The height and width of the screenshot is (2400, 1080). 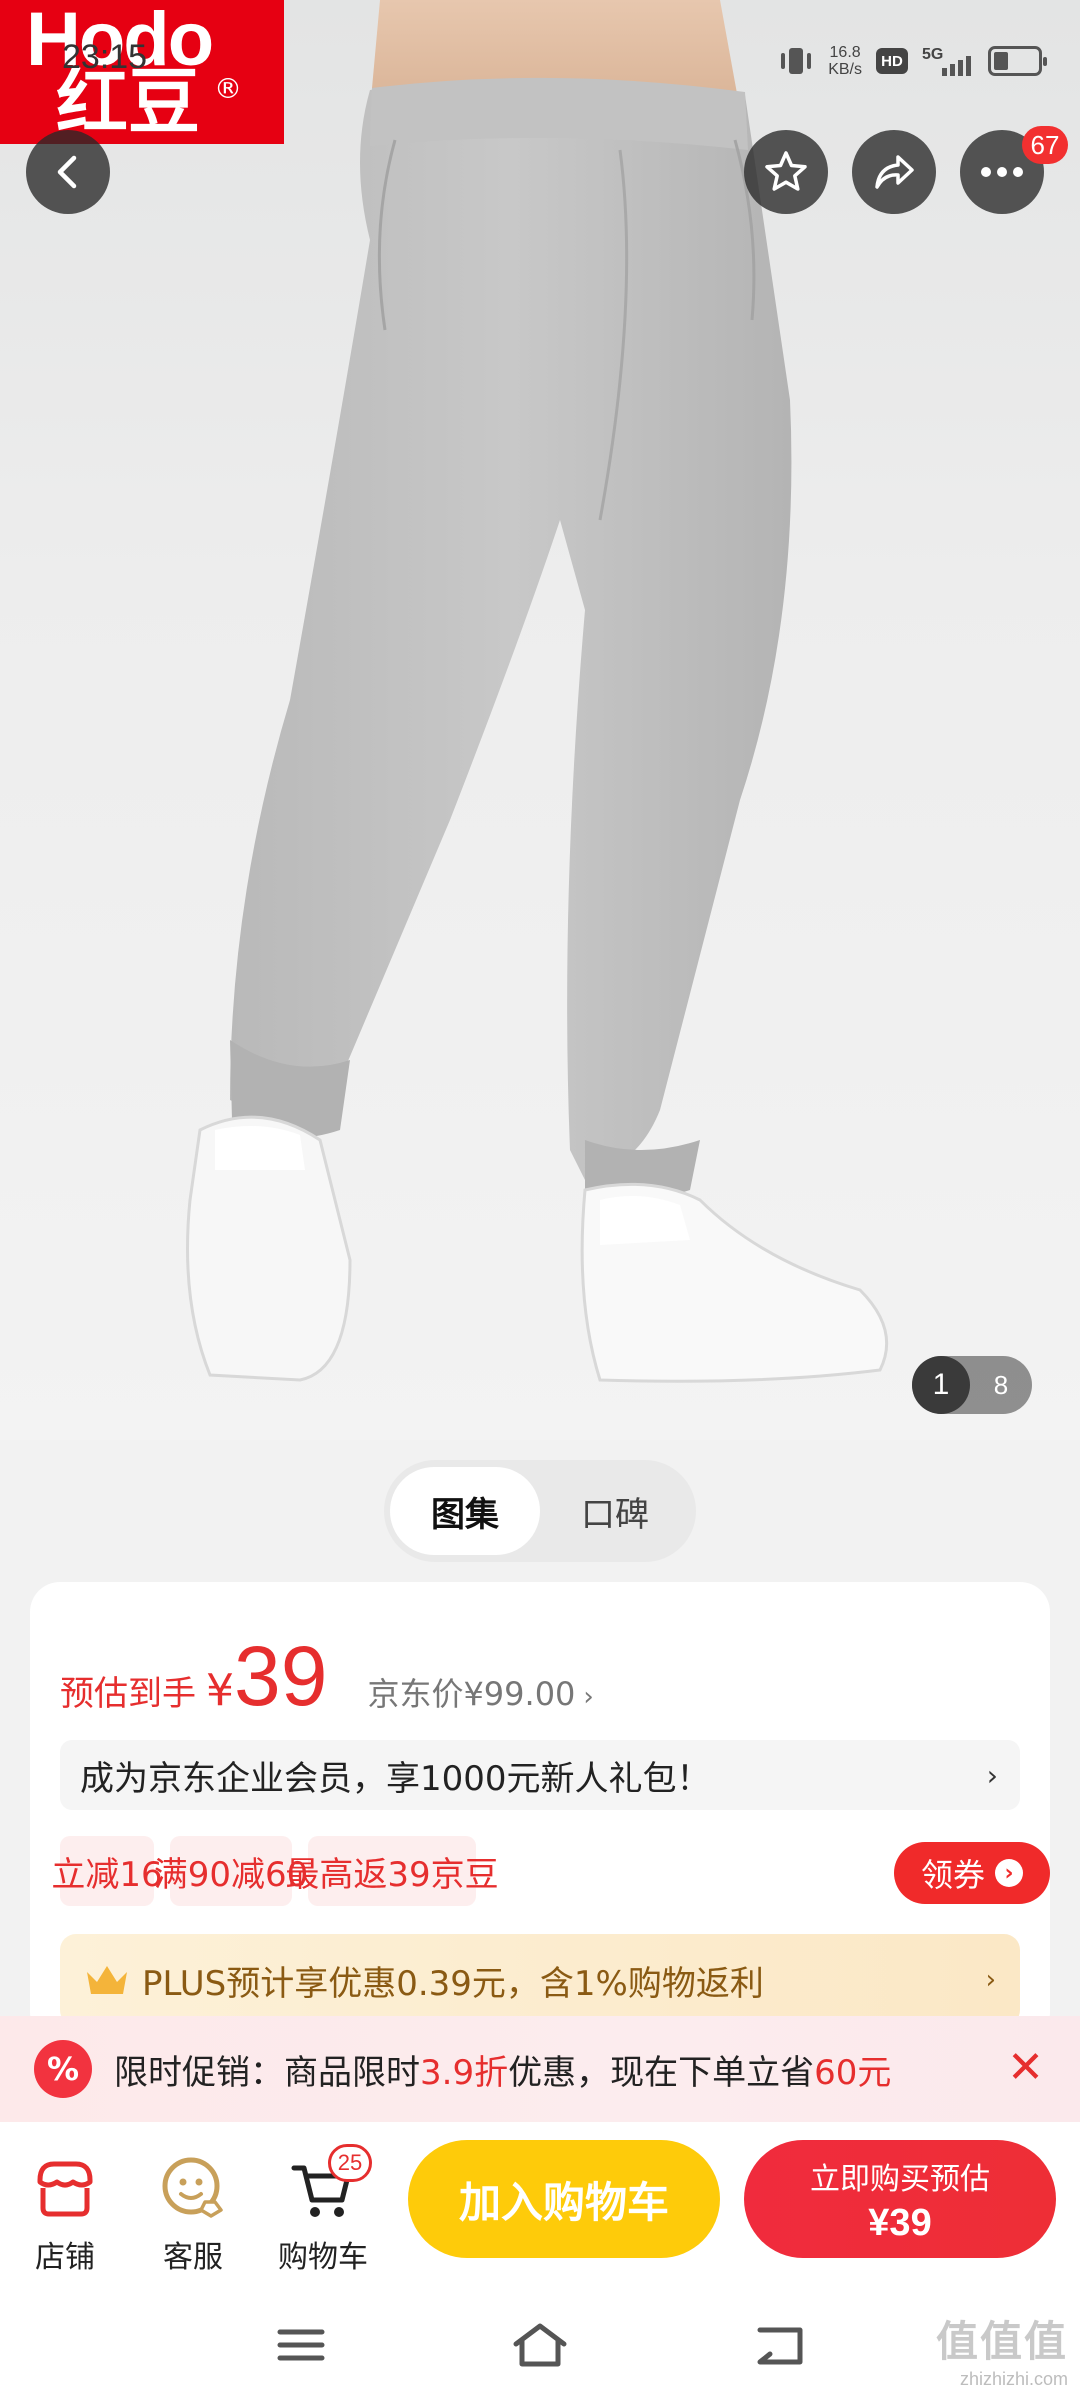 I want to click on estimated-price-value: 39, so click(x=281, y=1676).